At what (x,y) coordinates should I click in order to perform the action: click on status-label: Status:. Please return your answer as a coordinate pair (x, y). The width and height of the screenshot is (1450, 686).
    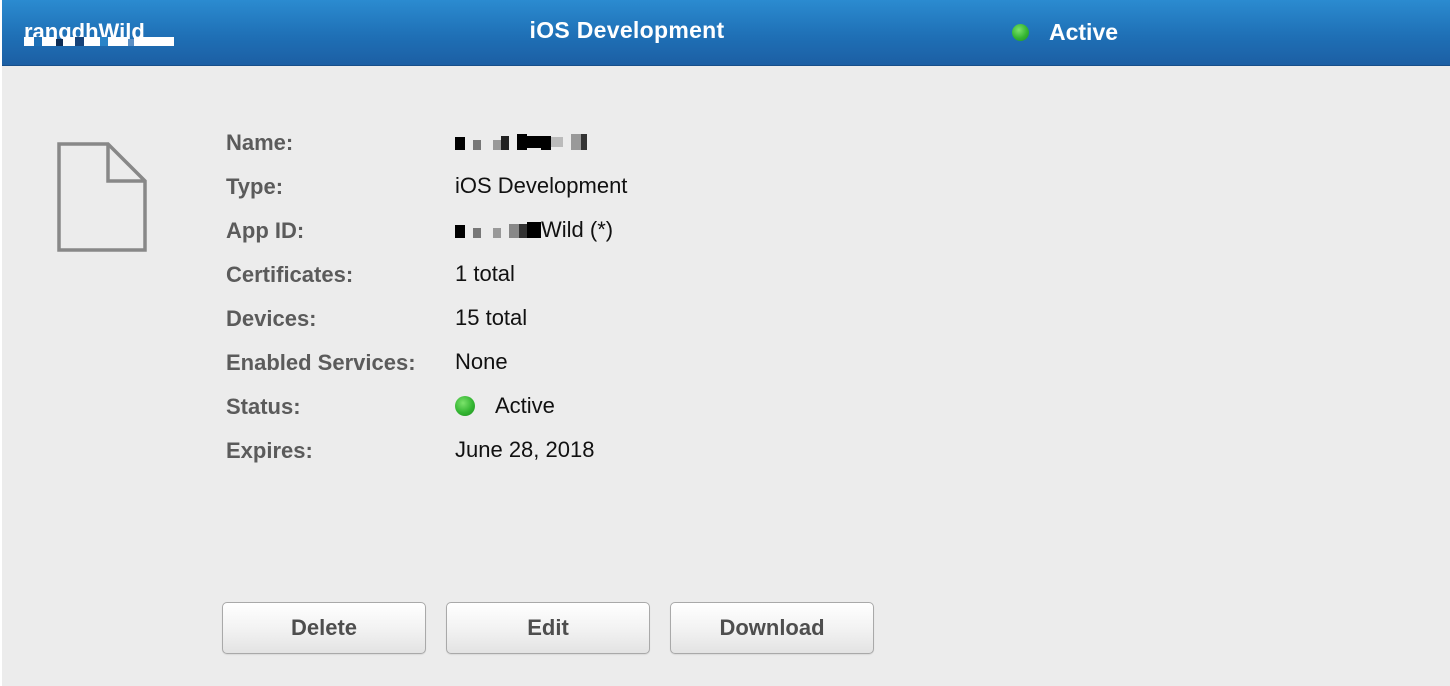
    Looking at the image, I should click on (263, 406).